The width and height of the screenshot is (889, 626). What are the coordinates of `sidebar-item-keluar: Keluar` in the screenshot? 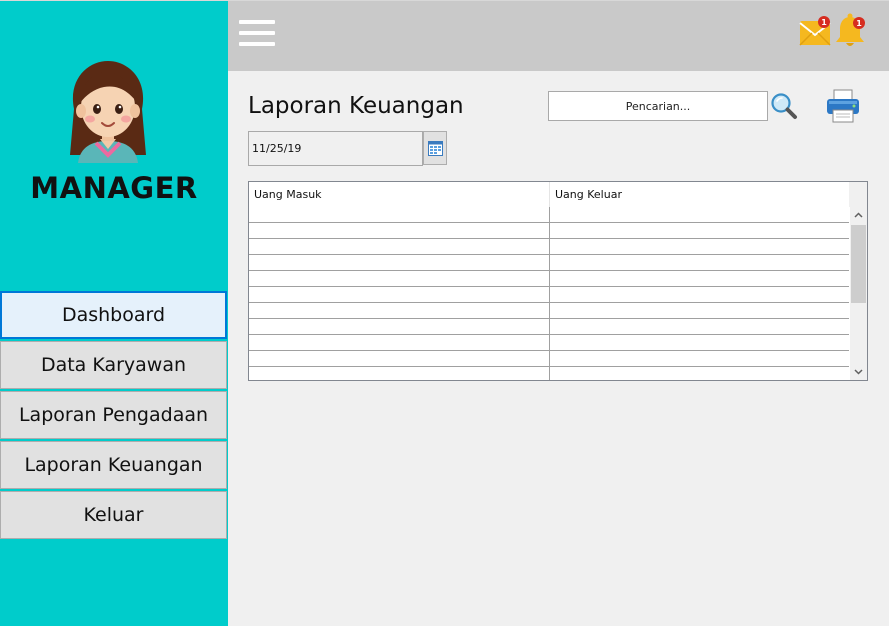 It's located at (113, 515).